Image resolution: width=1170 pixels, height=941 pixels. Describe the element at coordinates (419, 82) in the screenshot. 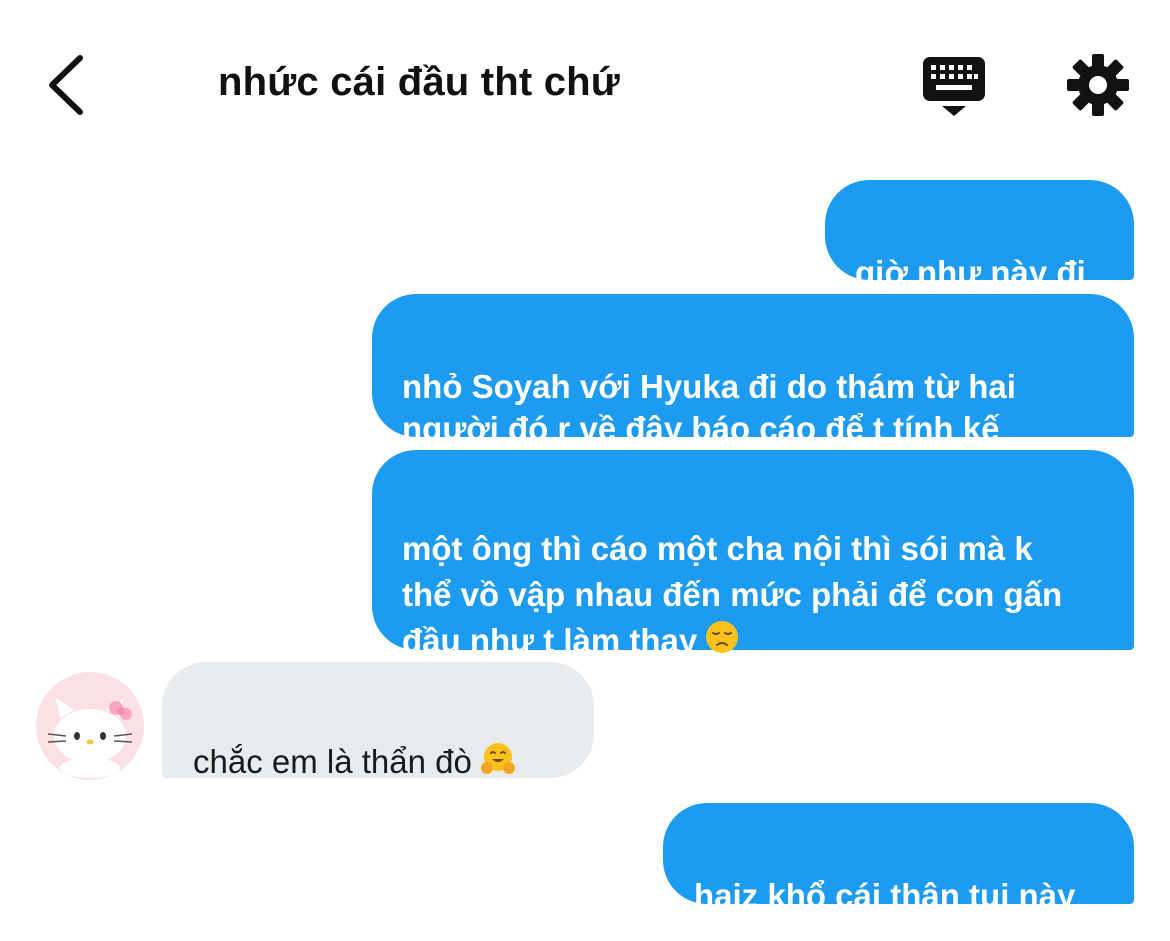

I see `conversation-title: nhức cái đầu tht chứ` at that location.